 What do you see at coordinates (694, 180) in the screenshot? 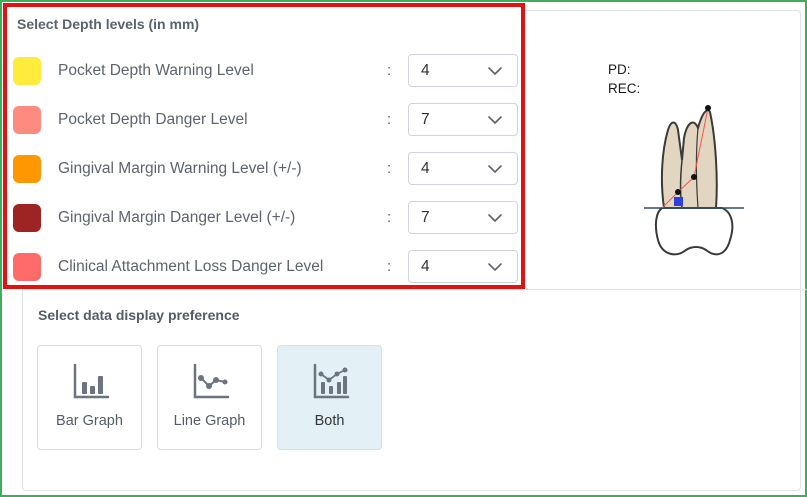
I see `tooth-diagram-icon` at bounding box center [694, 180].